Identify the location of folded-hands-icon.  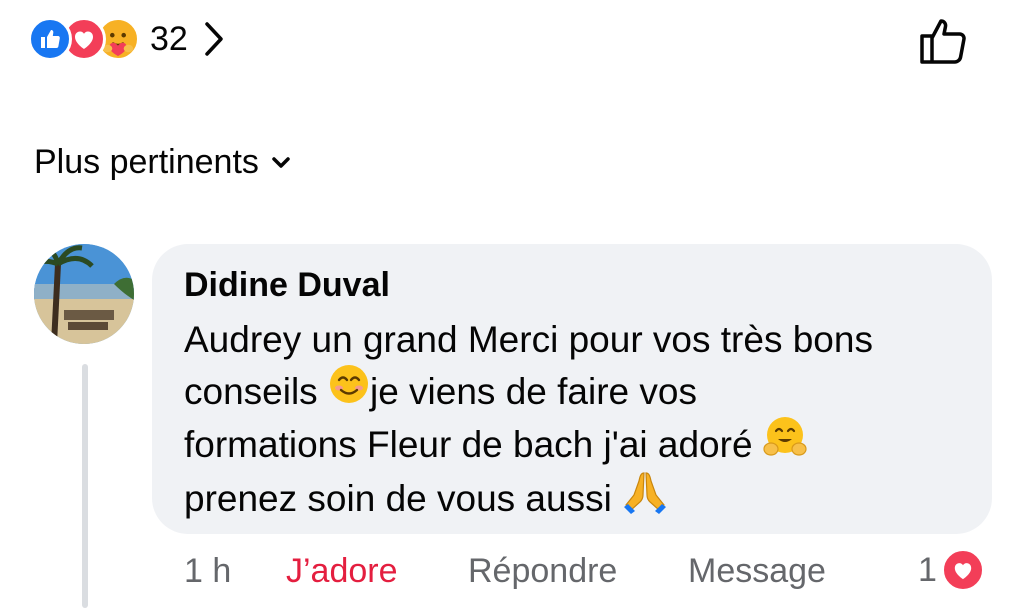
(645, 499).